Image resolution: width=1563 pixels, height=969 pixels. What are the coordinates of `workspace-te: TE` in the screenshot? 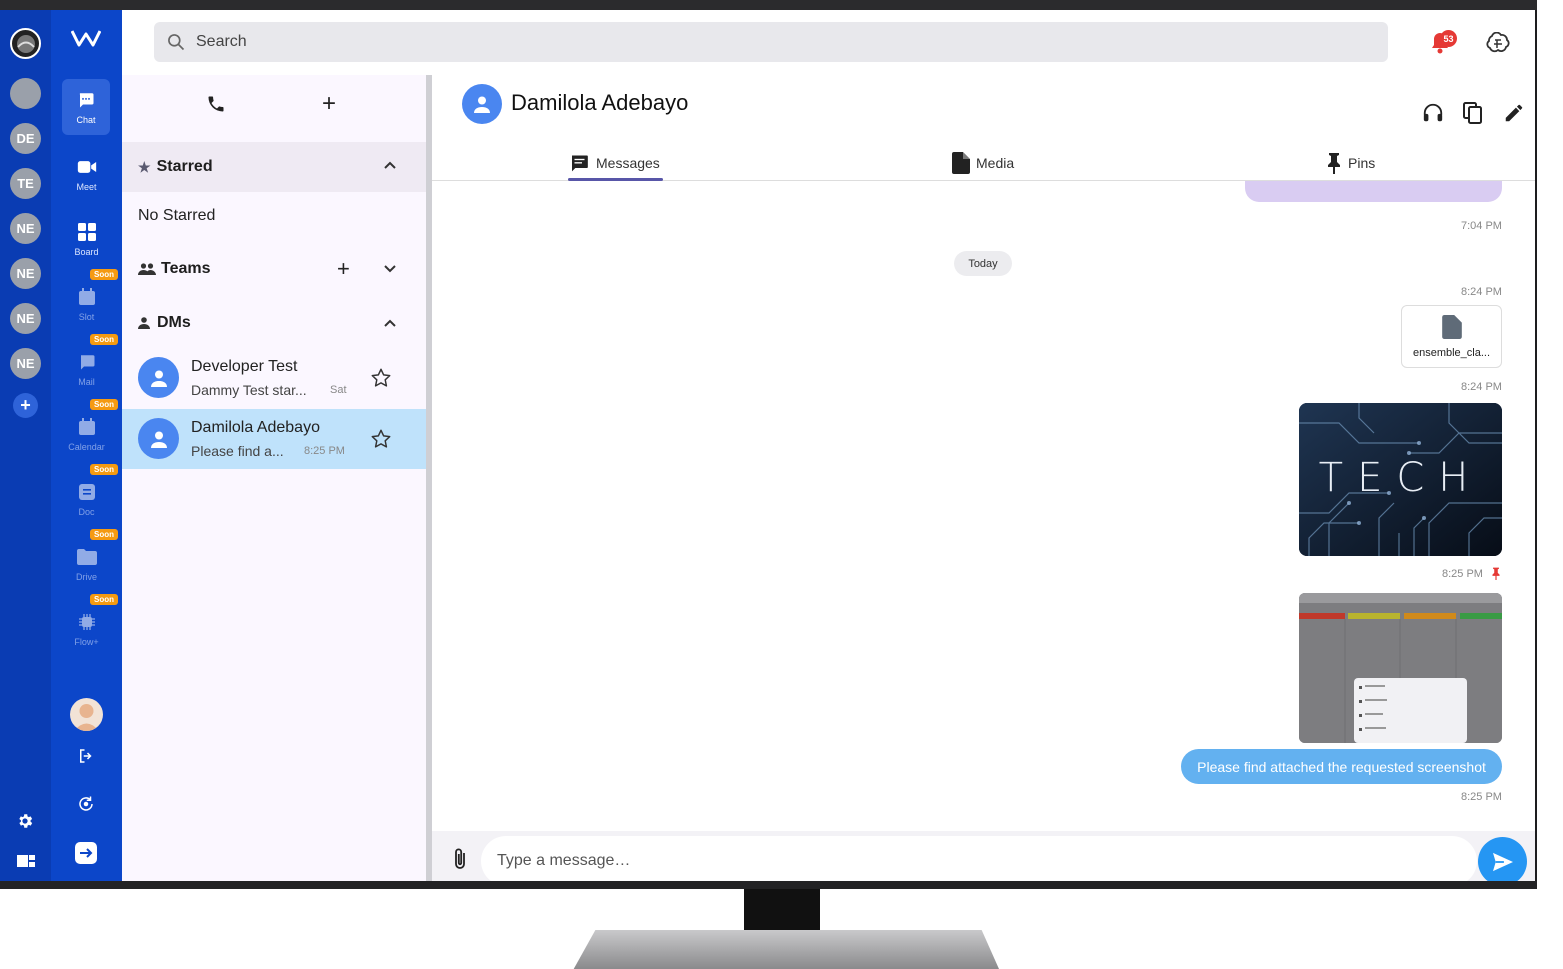 It's located at (25, 183).